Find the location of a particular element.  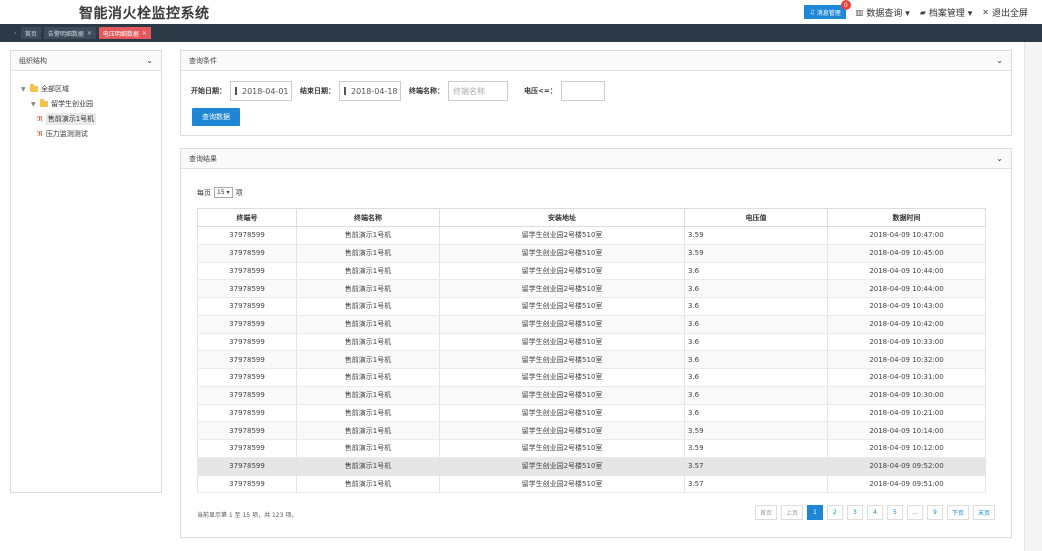

folder-icon is located at coordinates (34, 88).